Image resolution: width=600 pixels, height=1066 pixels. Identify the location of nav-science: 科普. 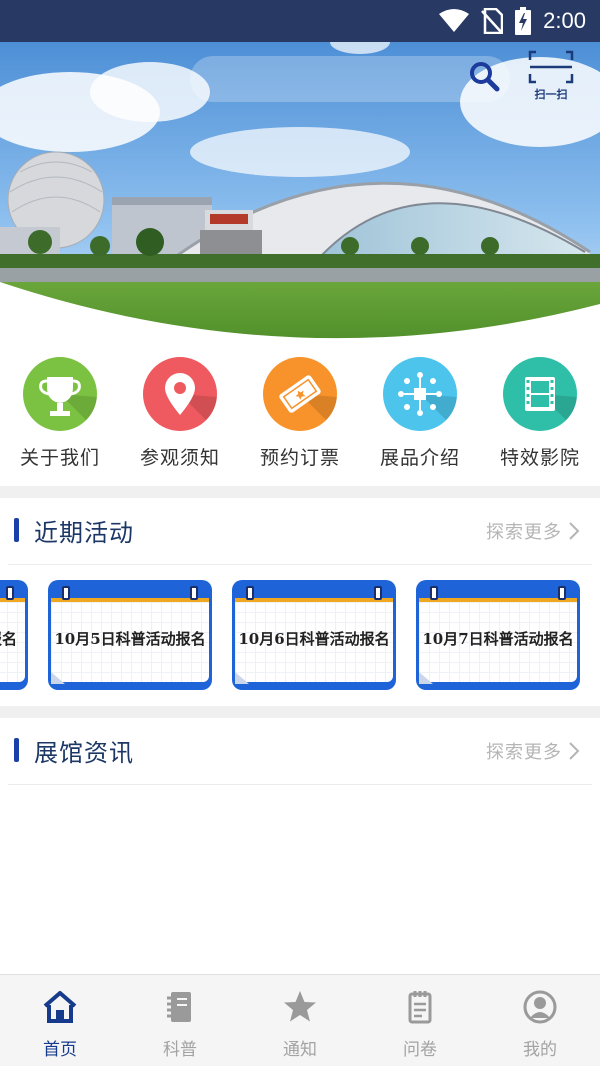
(180, 1020).